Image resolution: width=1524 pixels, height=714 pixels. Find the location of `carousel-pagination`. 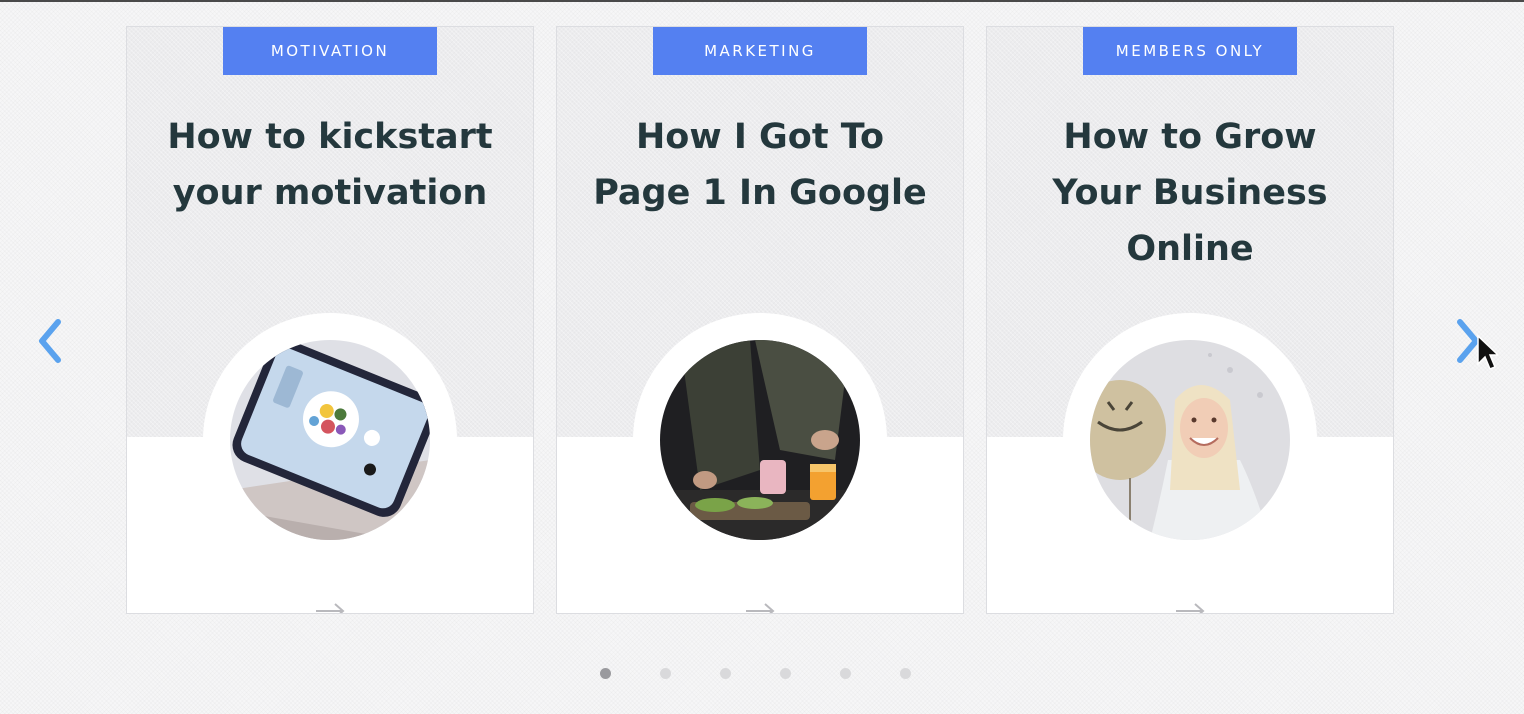

carousel-pagination is located at coordinates (762, 674).